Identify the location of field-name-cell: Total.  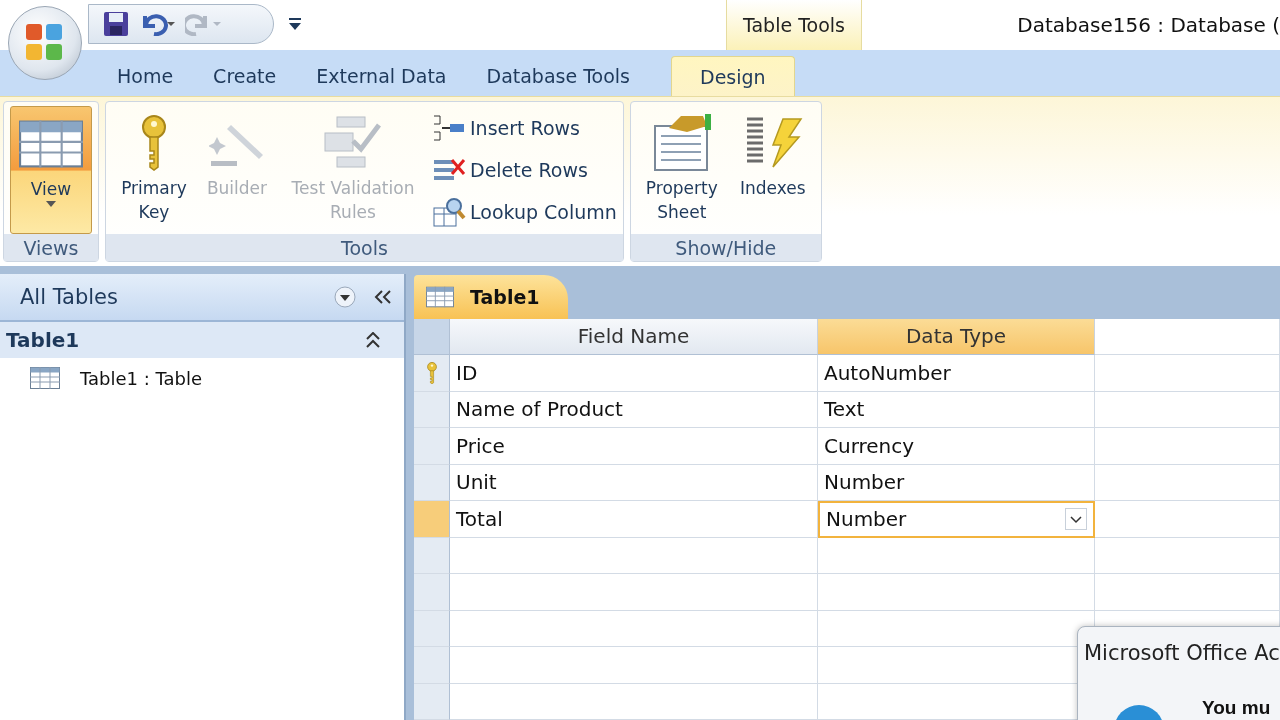
(634, 519).